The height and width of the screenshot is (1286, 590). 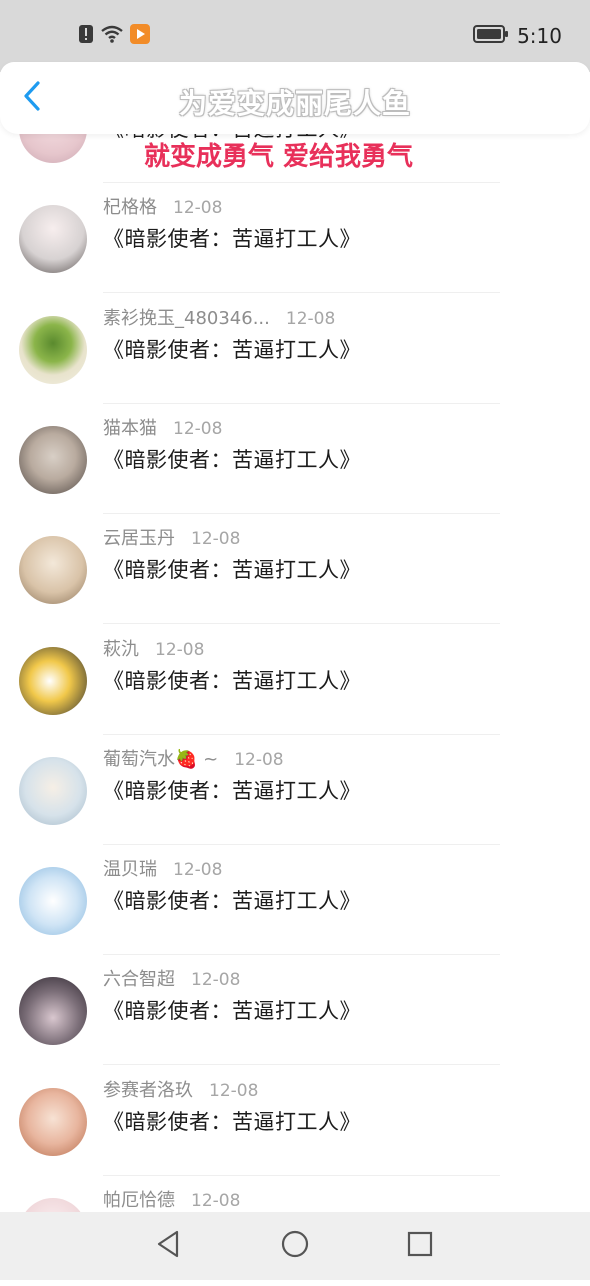 What do you see at coordinates (121, 648) in the screenshot?
I see `user-name: 萩氿` at bounding box center [121, 648].